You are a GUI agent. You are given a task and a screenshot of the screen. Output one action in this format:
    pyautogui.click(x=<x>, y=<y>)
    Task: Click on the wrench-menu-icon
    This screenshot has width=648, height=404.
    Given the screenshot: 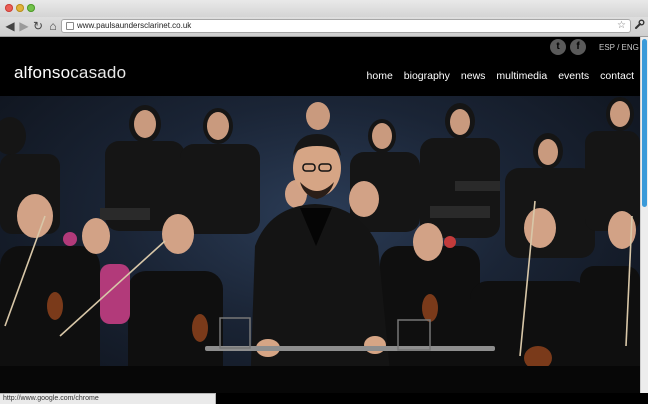 What is the action you would take?
    pyautogui.click(x=639, y=26)
    